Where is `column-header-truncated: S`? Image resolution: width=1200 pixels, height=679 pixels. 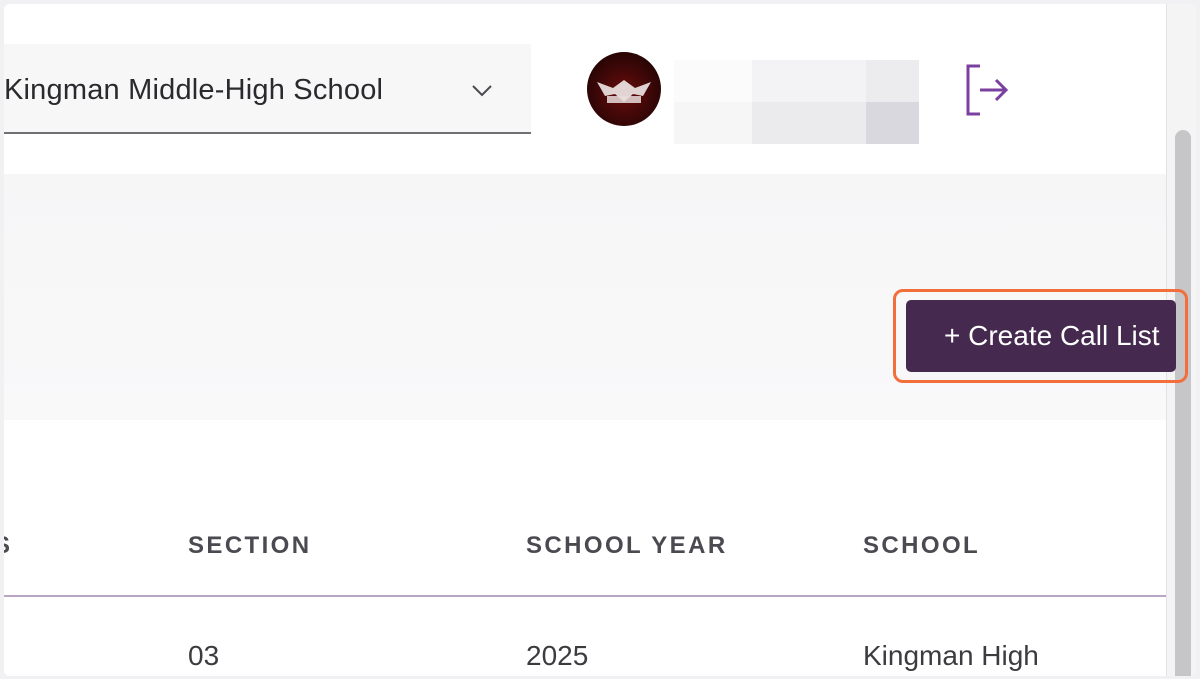 column-header-truncated: S is located at coordinates (7, 546).